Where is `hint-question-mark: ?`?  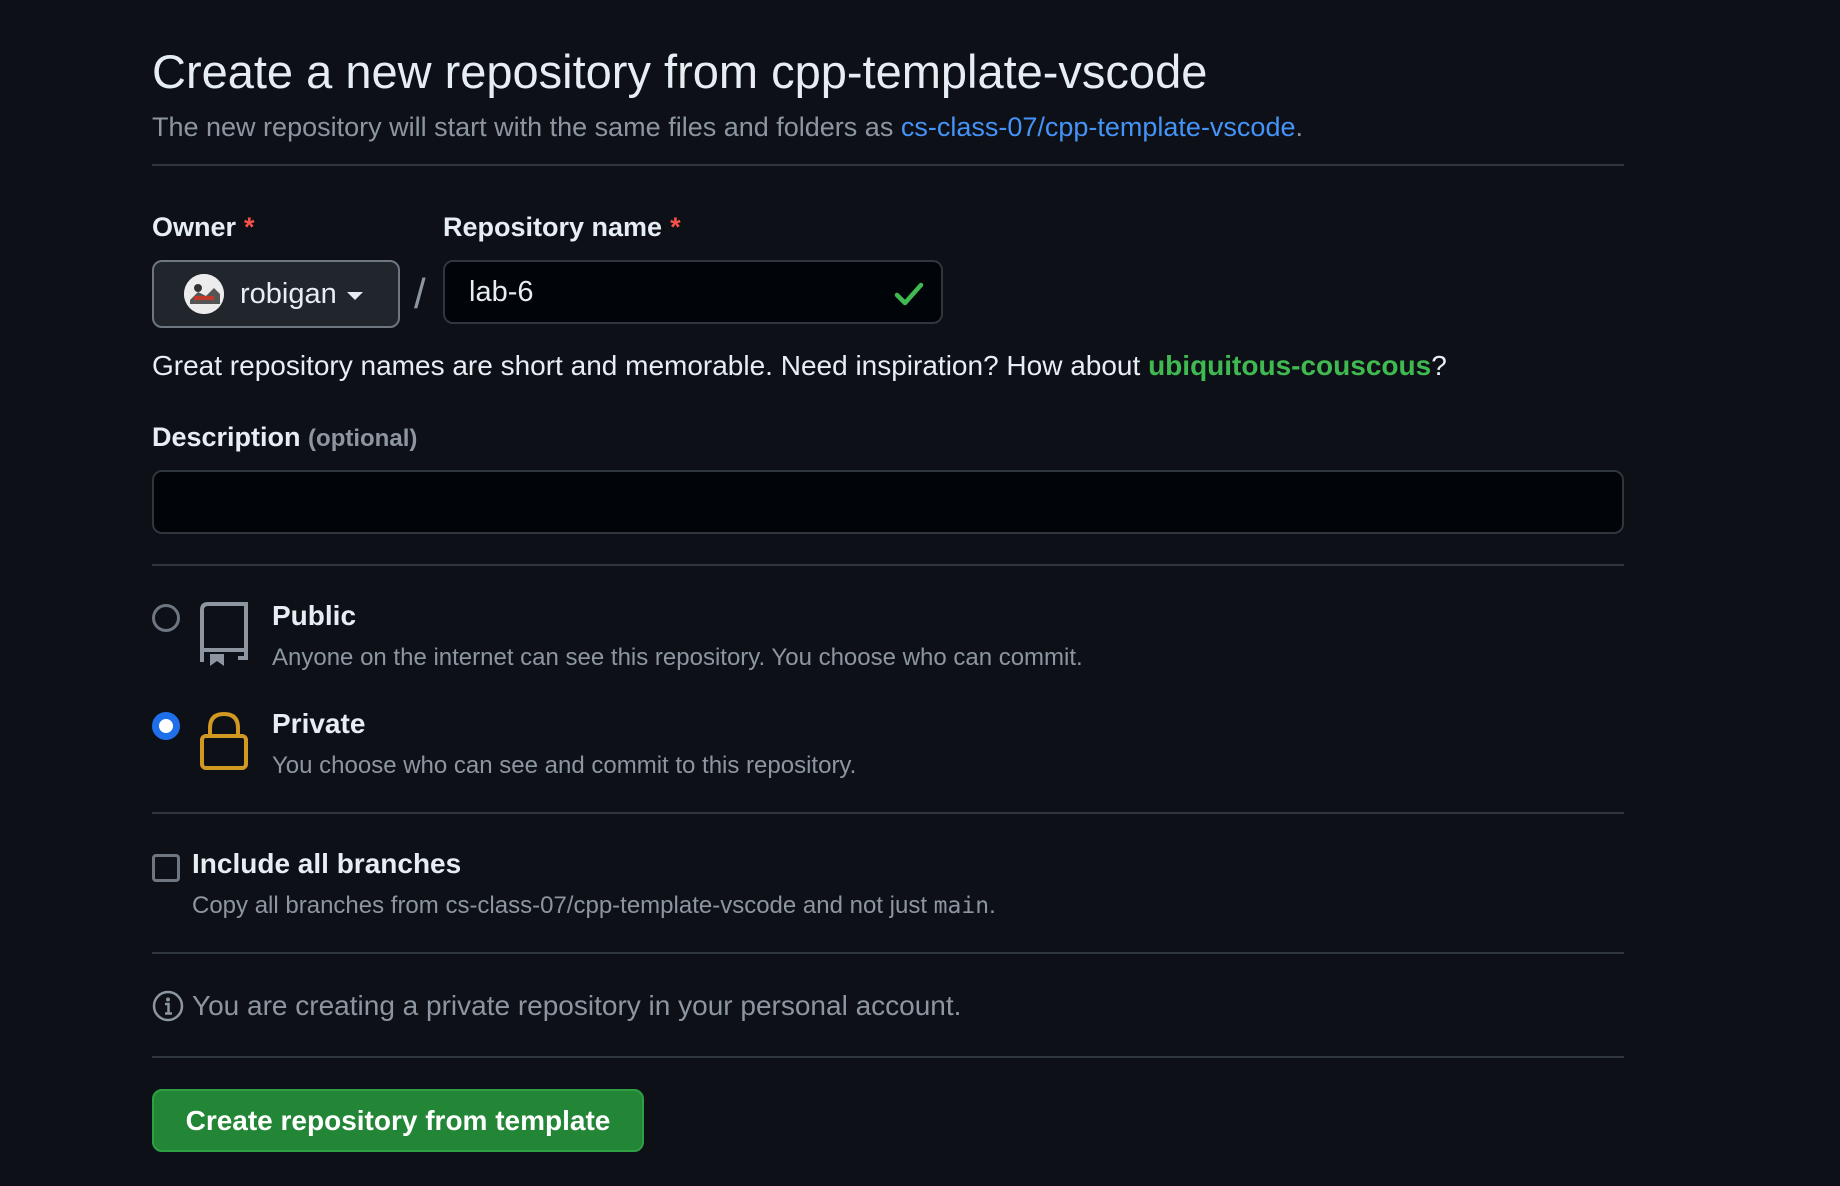 hint-question-mark: ? is located at coordinates (1439, 365).